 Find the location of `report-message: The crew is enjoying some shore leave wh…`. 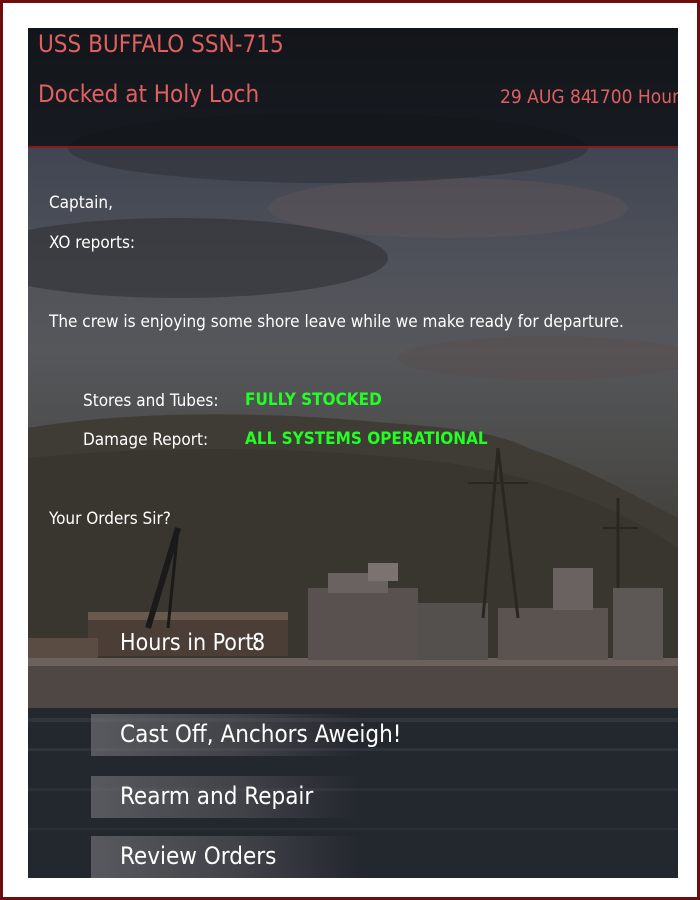

report-message: The crew is enjoying some shore leave wh… is located at coordinates (336, 322).